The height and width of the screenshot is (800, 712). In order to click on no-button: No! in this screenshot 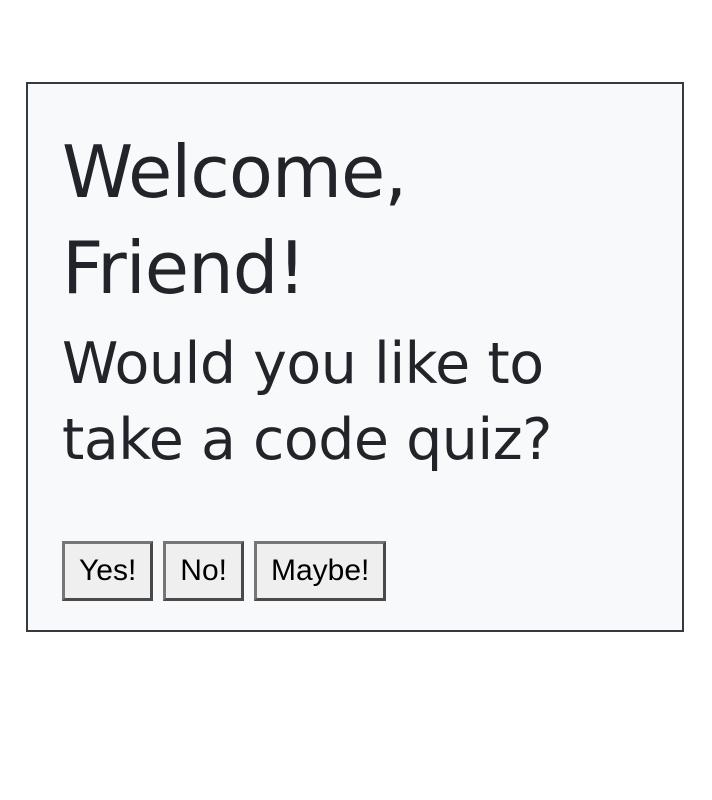, I will do `click(203, 571)`.